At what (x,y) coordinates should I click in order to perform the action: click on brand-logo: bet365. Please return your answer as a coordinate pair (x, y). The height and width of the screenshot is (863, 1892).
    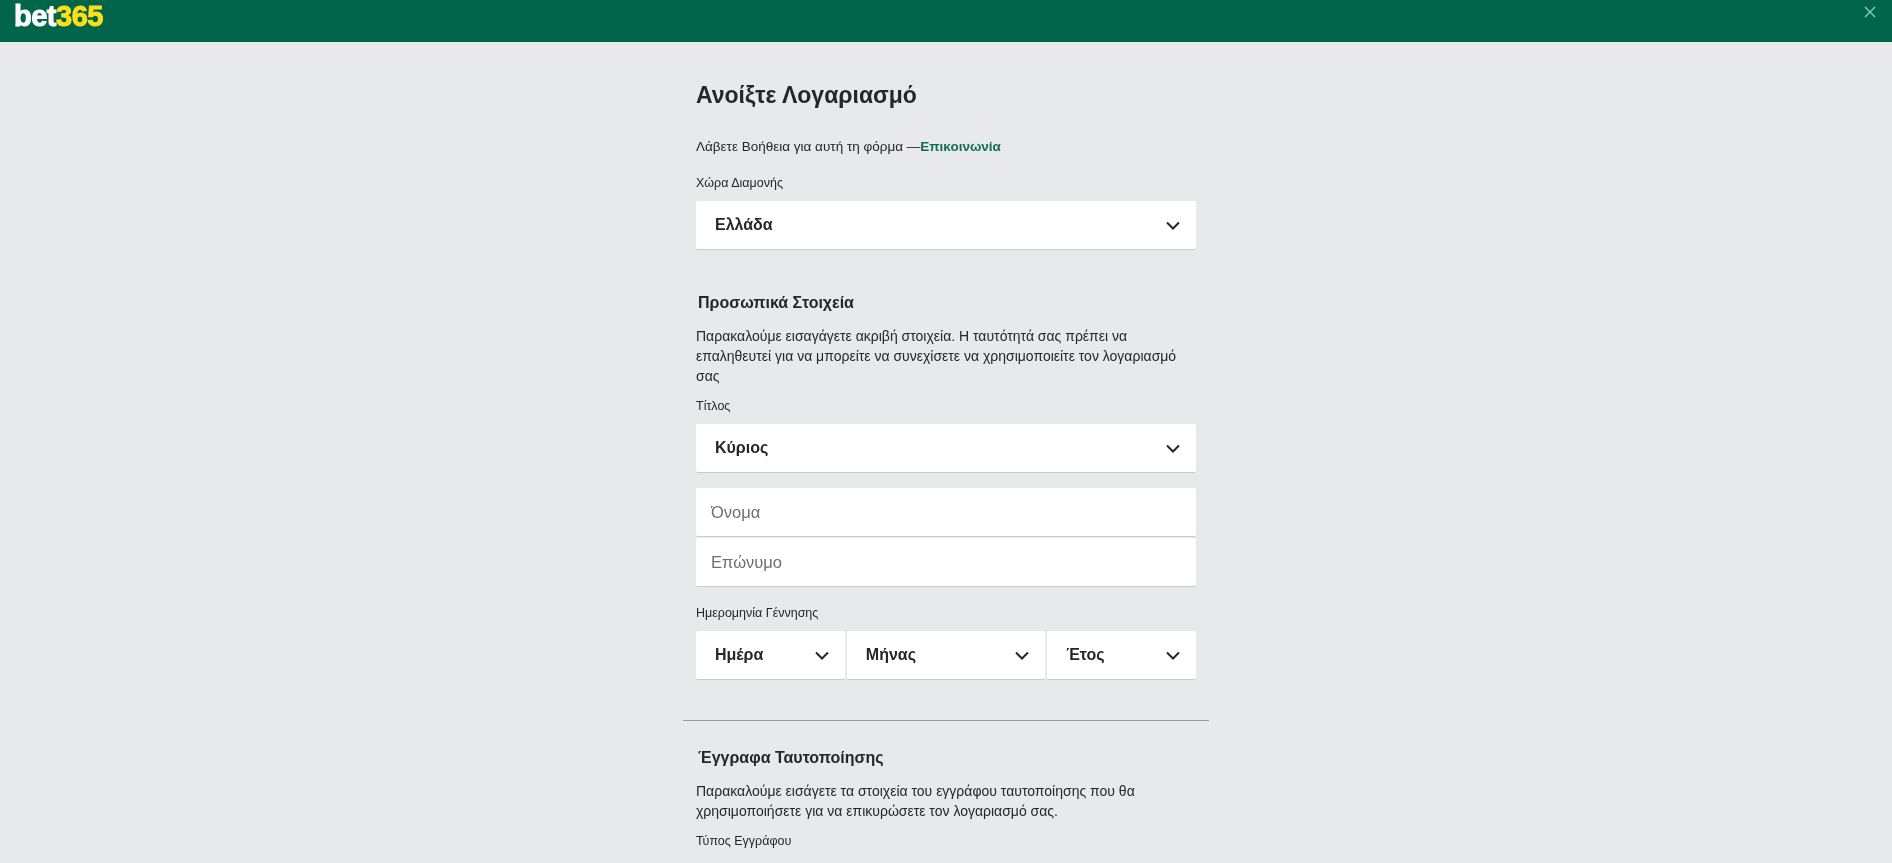
    Looking at the image, I should click on (58, 16).